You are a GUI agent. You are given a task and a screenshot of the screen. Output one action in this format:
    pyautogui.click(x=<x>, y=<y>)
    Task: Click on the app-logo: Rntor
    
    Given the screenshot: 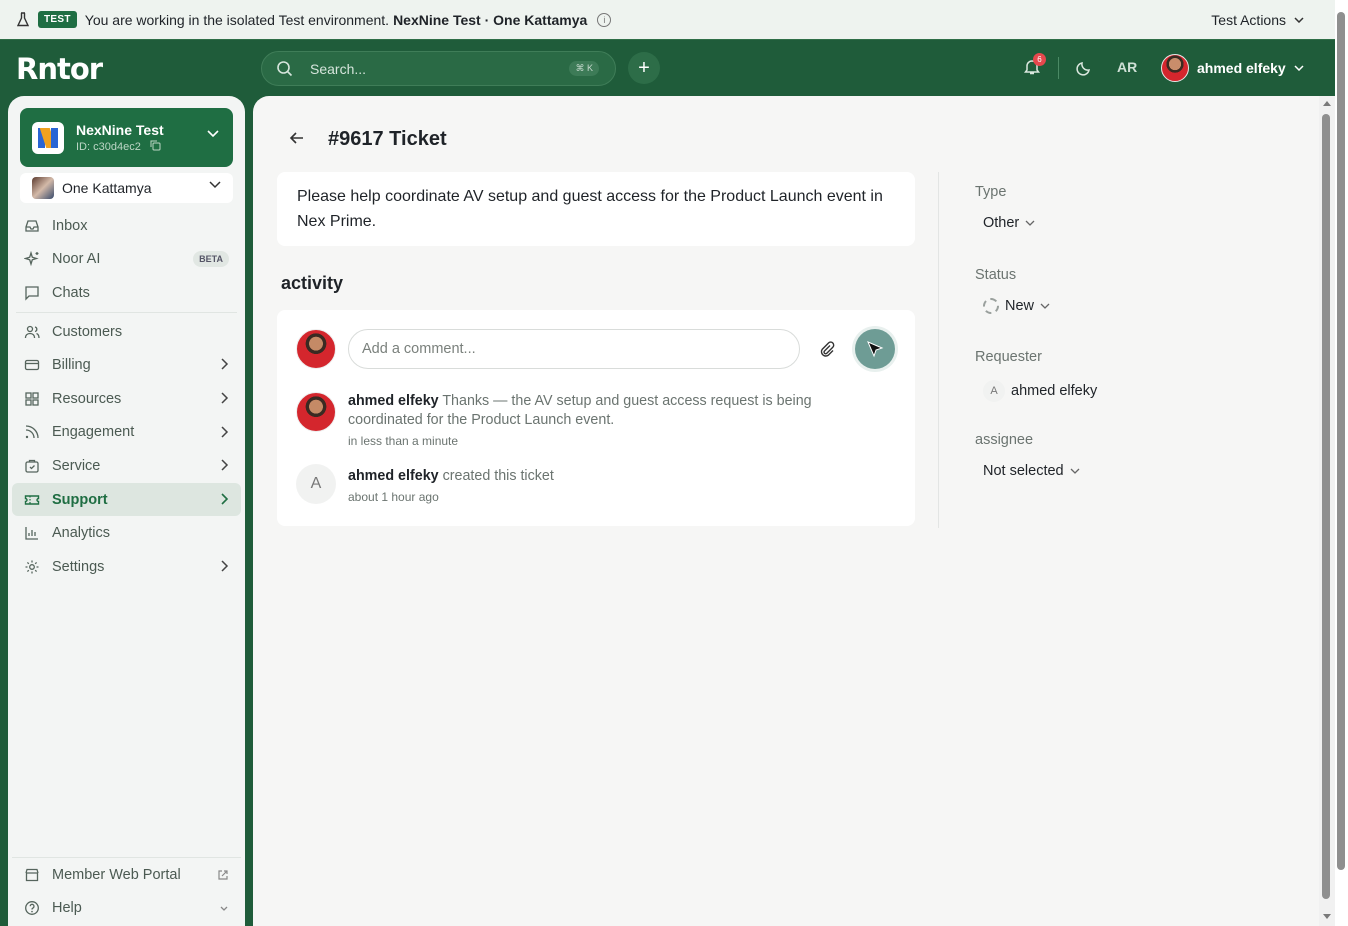 What is the action you would take?
    pyautogui.click(x=59, y=69)
    